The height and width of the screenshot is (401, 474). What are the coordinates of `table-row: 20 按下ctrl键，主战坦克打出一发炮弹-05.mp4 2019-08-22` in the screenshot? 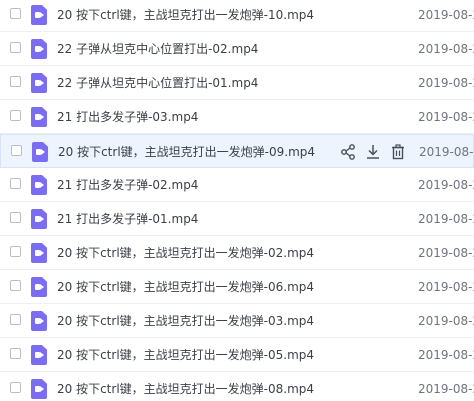 It's located at (237, 355).